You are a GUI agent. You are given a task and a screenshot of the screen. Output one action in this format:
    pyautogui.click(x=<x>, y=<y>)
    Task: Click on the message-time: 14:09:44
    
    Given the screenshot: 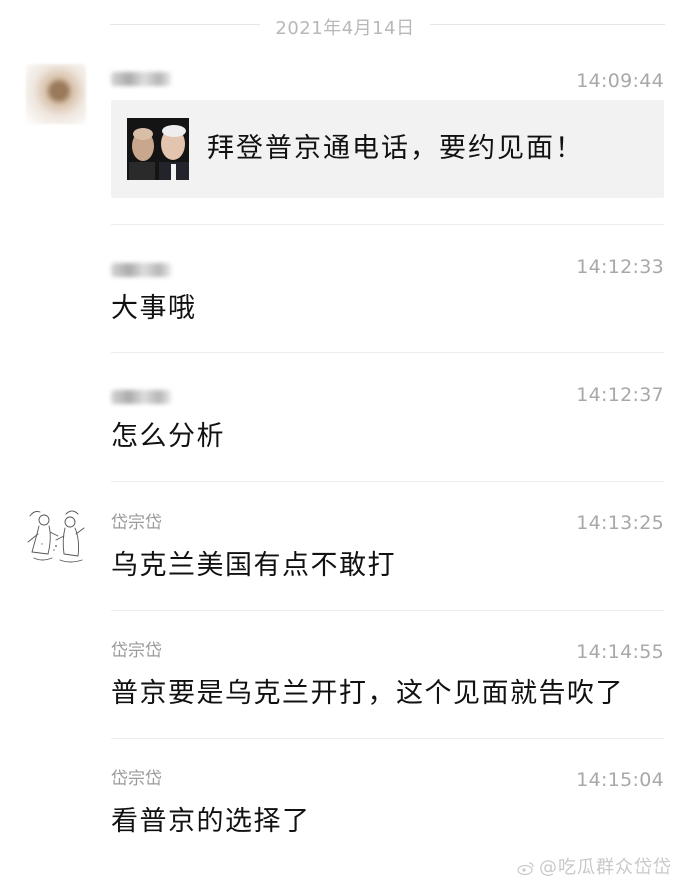 What is the action you would take?
    pyautogui.click(x=620, y=81)
    